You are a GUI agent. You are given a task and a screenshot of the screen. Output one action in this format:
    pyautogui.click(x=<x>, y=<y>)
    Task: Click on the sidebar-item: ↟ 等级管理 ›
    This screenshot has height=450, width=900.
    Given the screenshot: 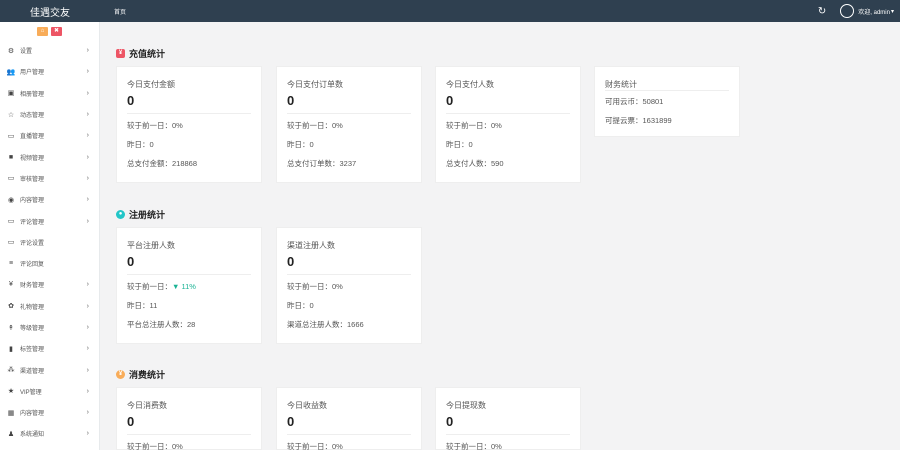 What is the action you would take?
    pyautogui.click(x=49, y=327)
    